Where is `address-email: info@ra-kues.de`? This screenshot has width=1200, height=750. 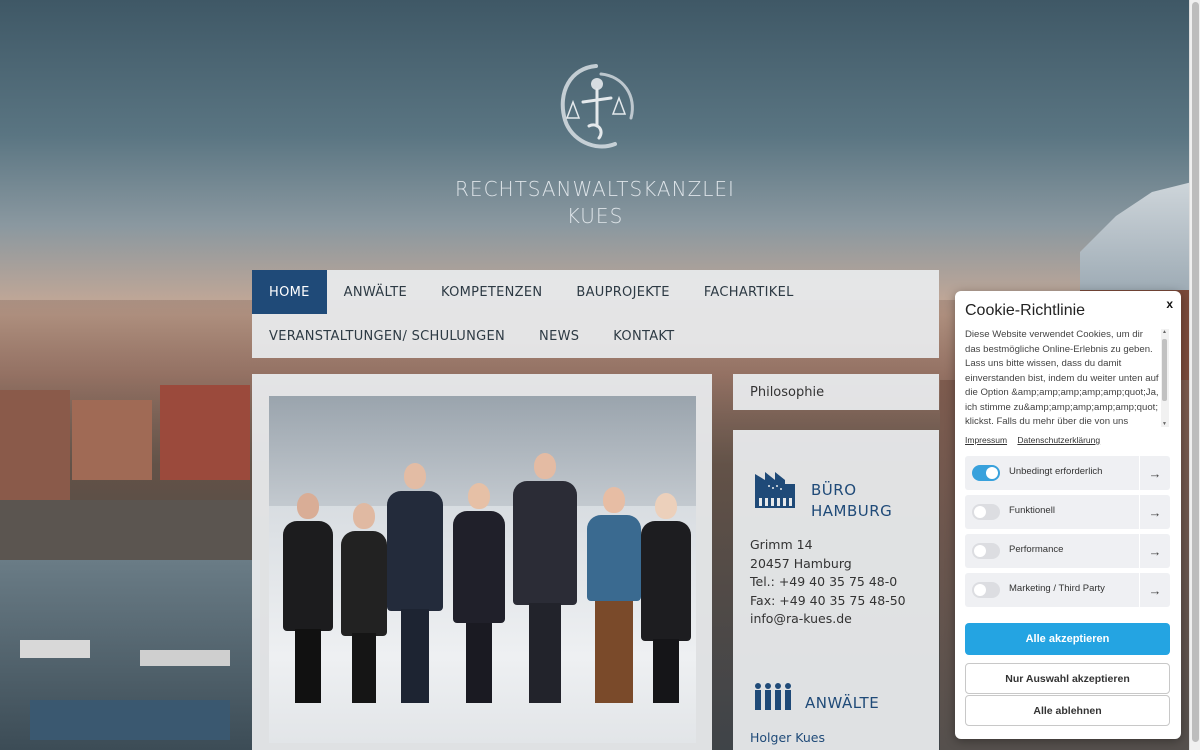 address-email: info@ra-kues.de is located at coordinates (828, 619).